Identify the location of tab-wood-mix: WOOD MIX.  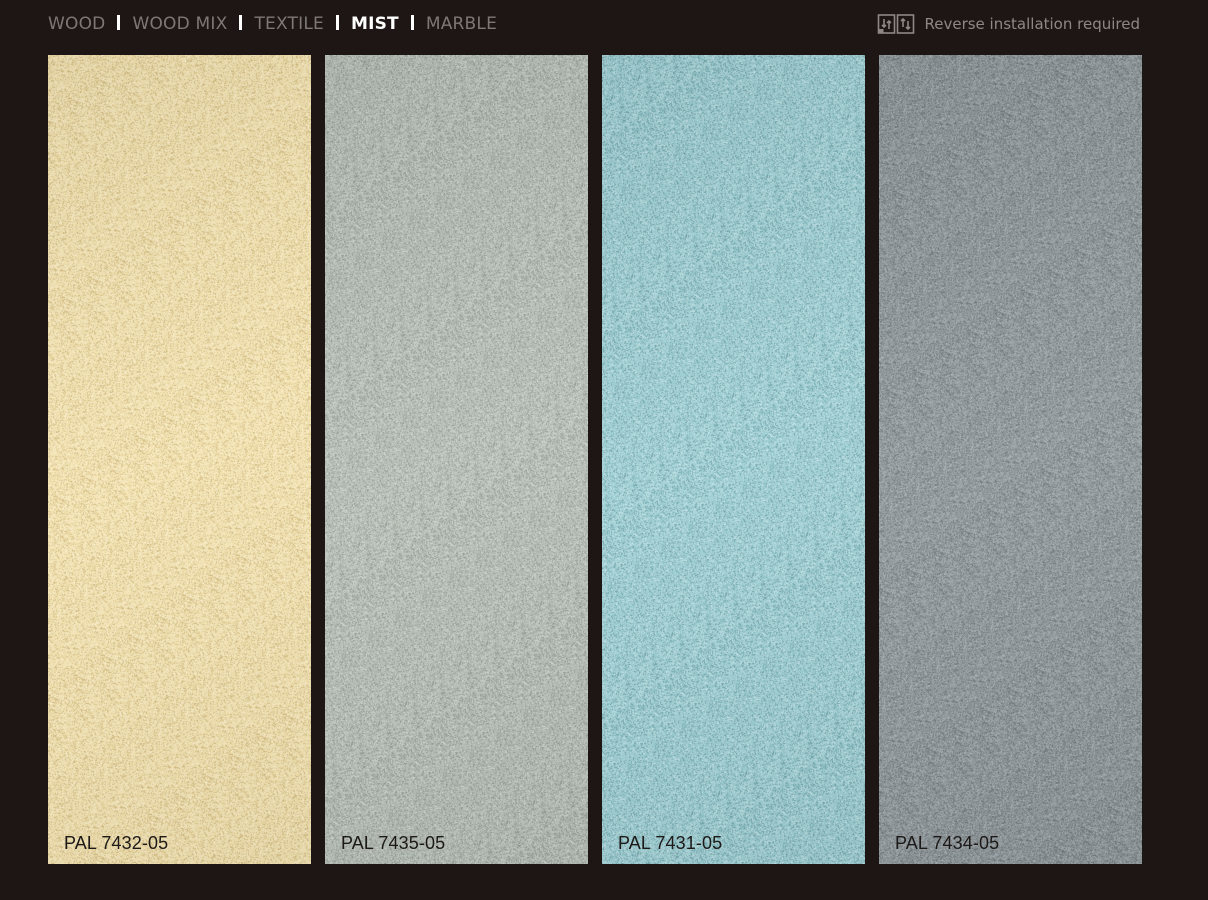
(179, 24).